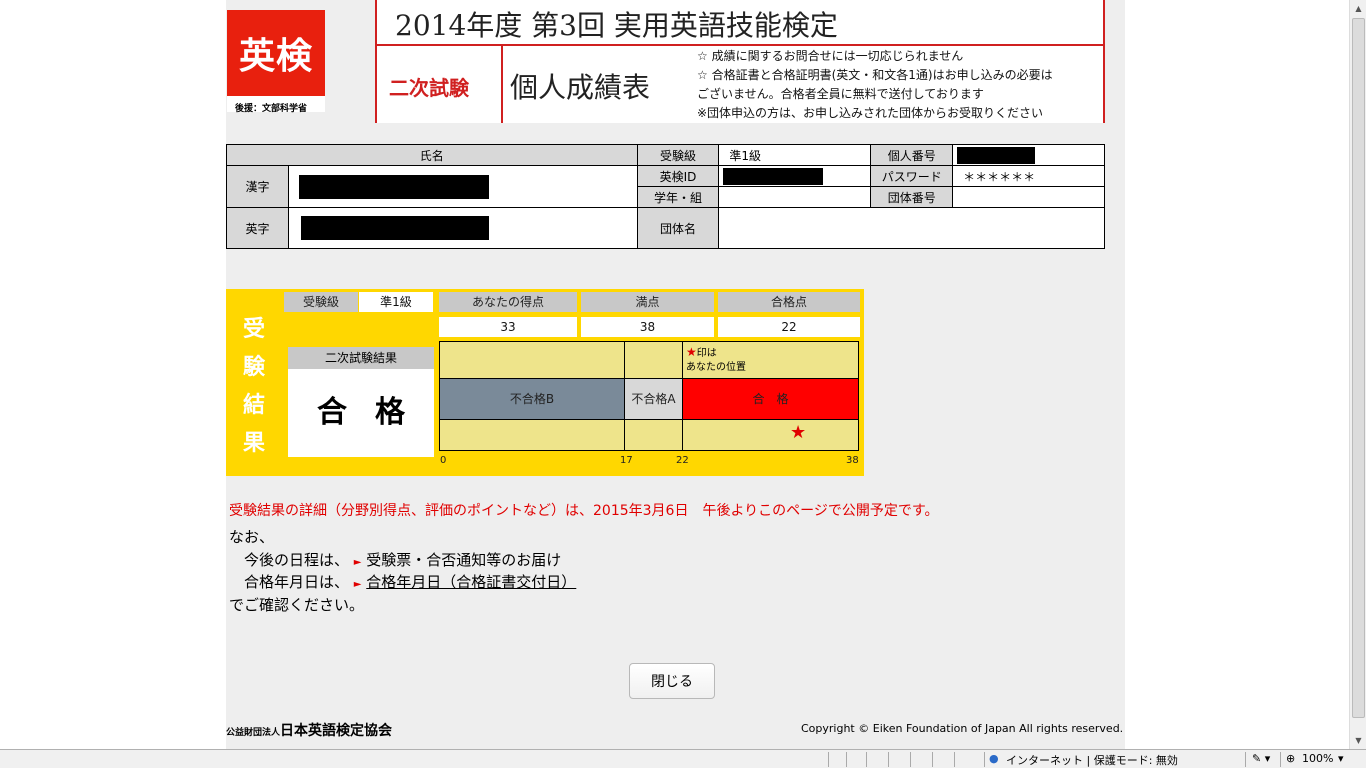  Describe the element at coordinates (532, 399) in the screenshot. I see `segment-fail-b: 不合格B` at that location.